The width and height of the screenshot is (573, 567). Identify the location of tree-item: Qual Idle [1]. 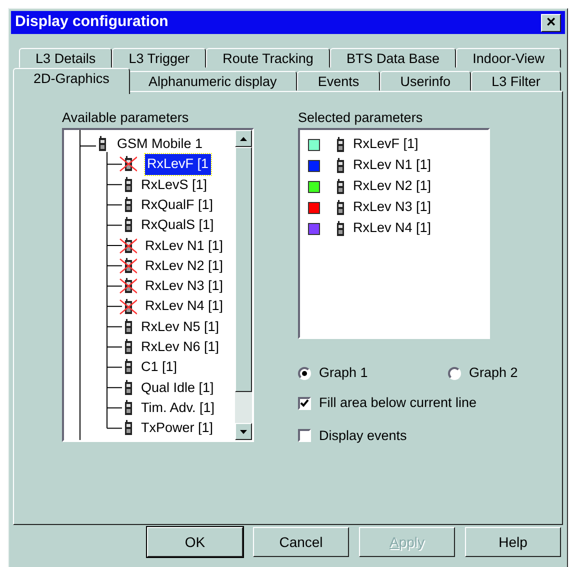
(177, 388).